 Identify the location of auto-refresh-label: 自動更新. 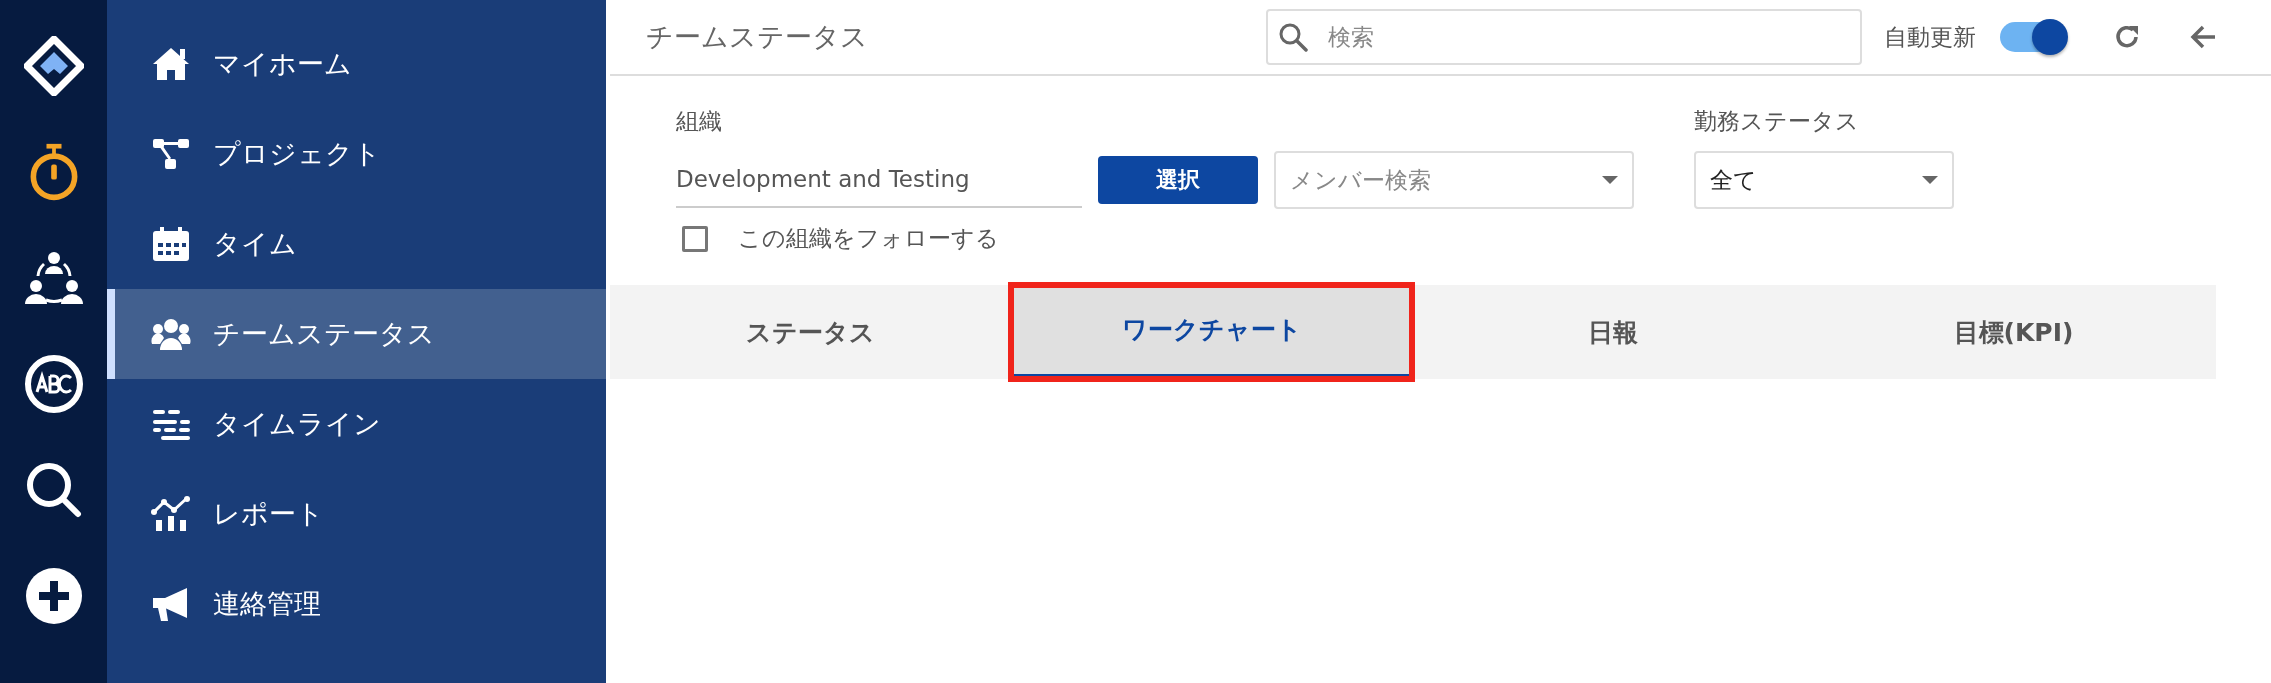
(1930, 37).